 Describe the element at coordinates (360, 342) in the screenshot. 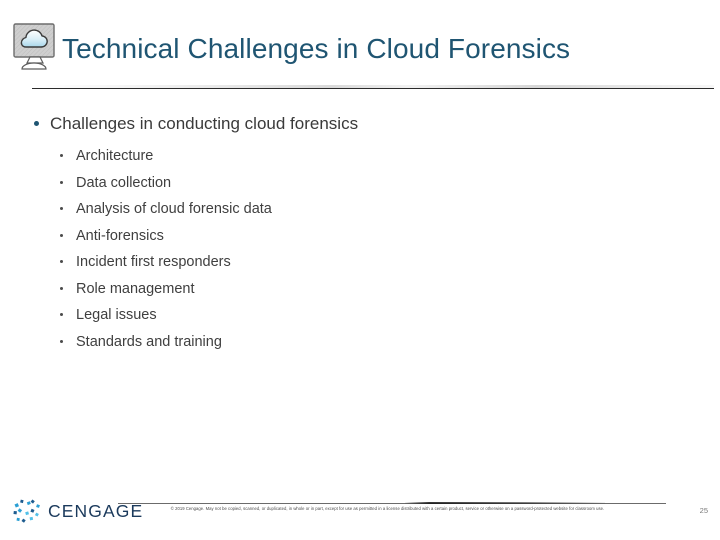

I see `list-item: Standards and training` at that location.